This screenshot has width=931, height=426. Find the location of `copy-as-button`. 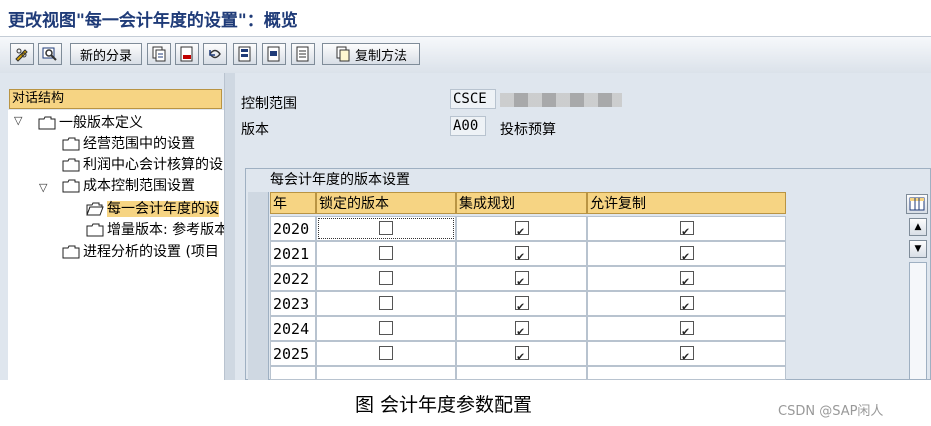

copy-as-button is located at coordinates (159, 54).